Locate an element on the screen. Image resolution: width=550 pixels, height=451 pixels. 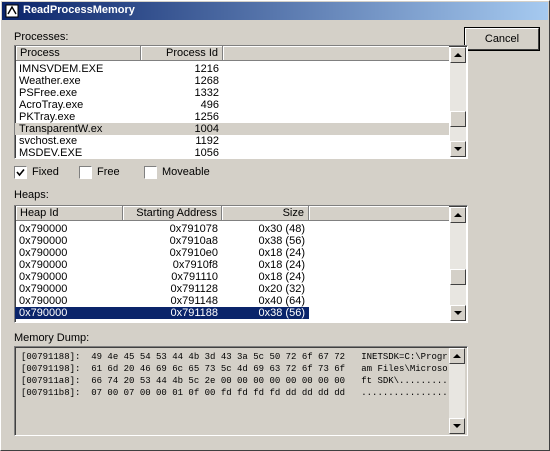
cancel-button-label: Cancel is located at coordinates (502, 39).